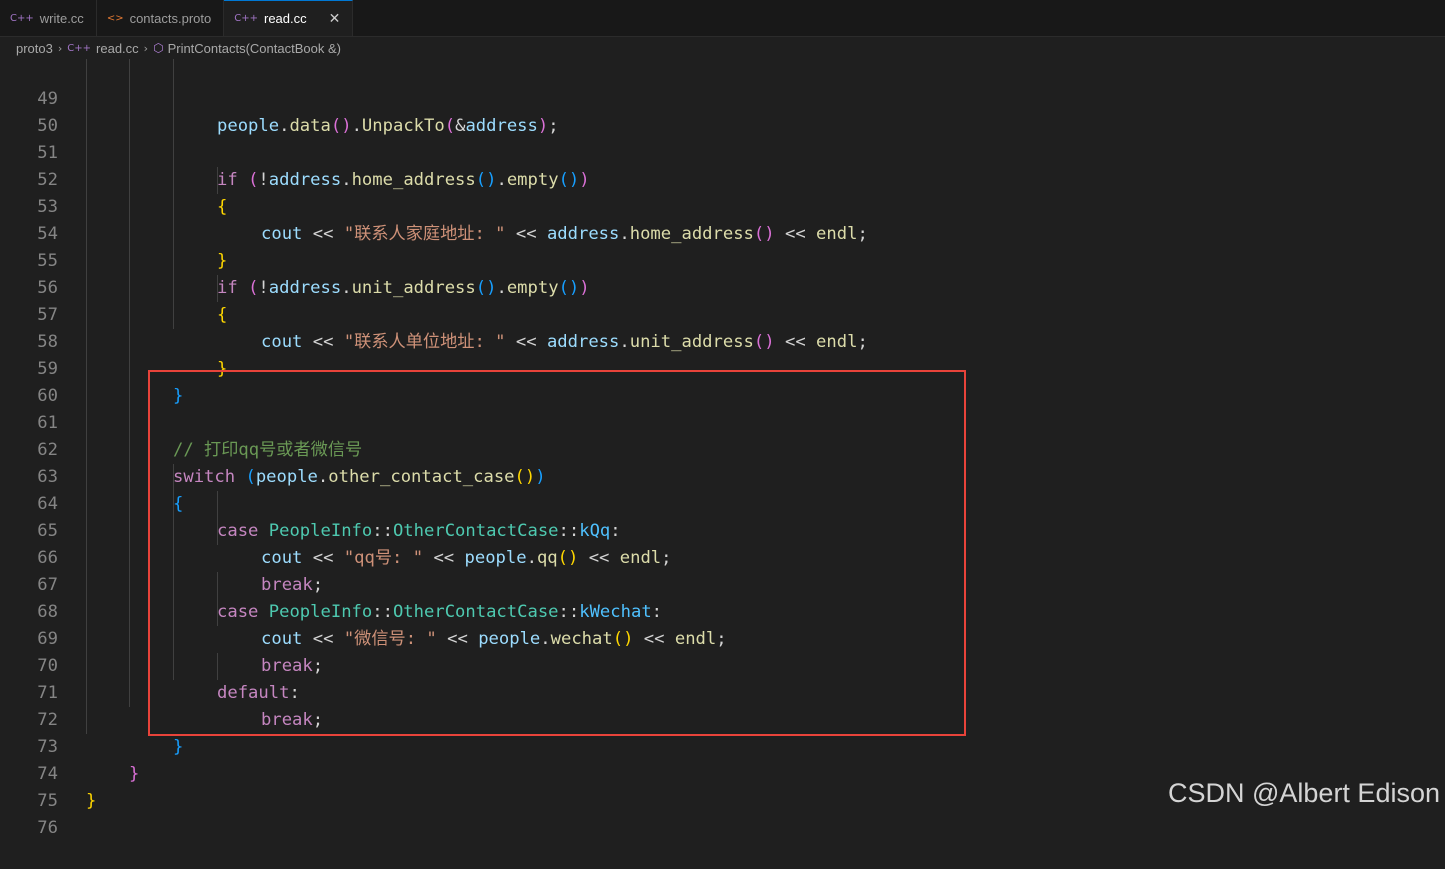 Image resolution: width=1445 pixels, height=869 pixels. Describe the element at coordinates (47, 828) in the screenshot. I see `line-number: 76` at that location.